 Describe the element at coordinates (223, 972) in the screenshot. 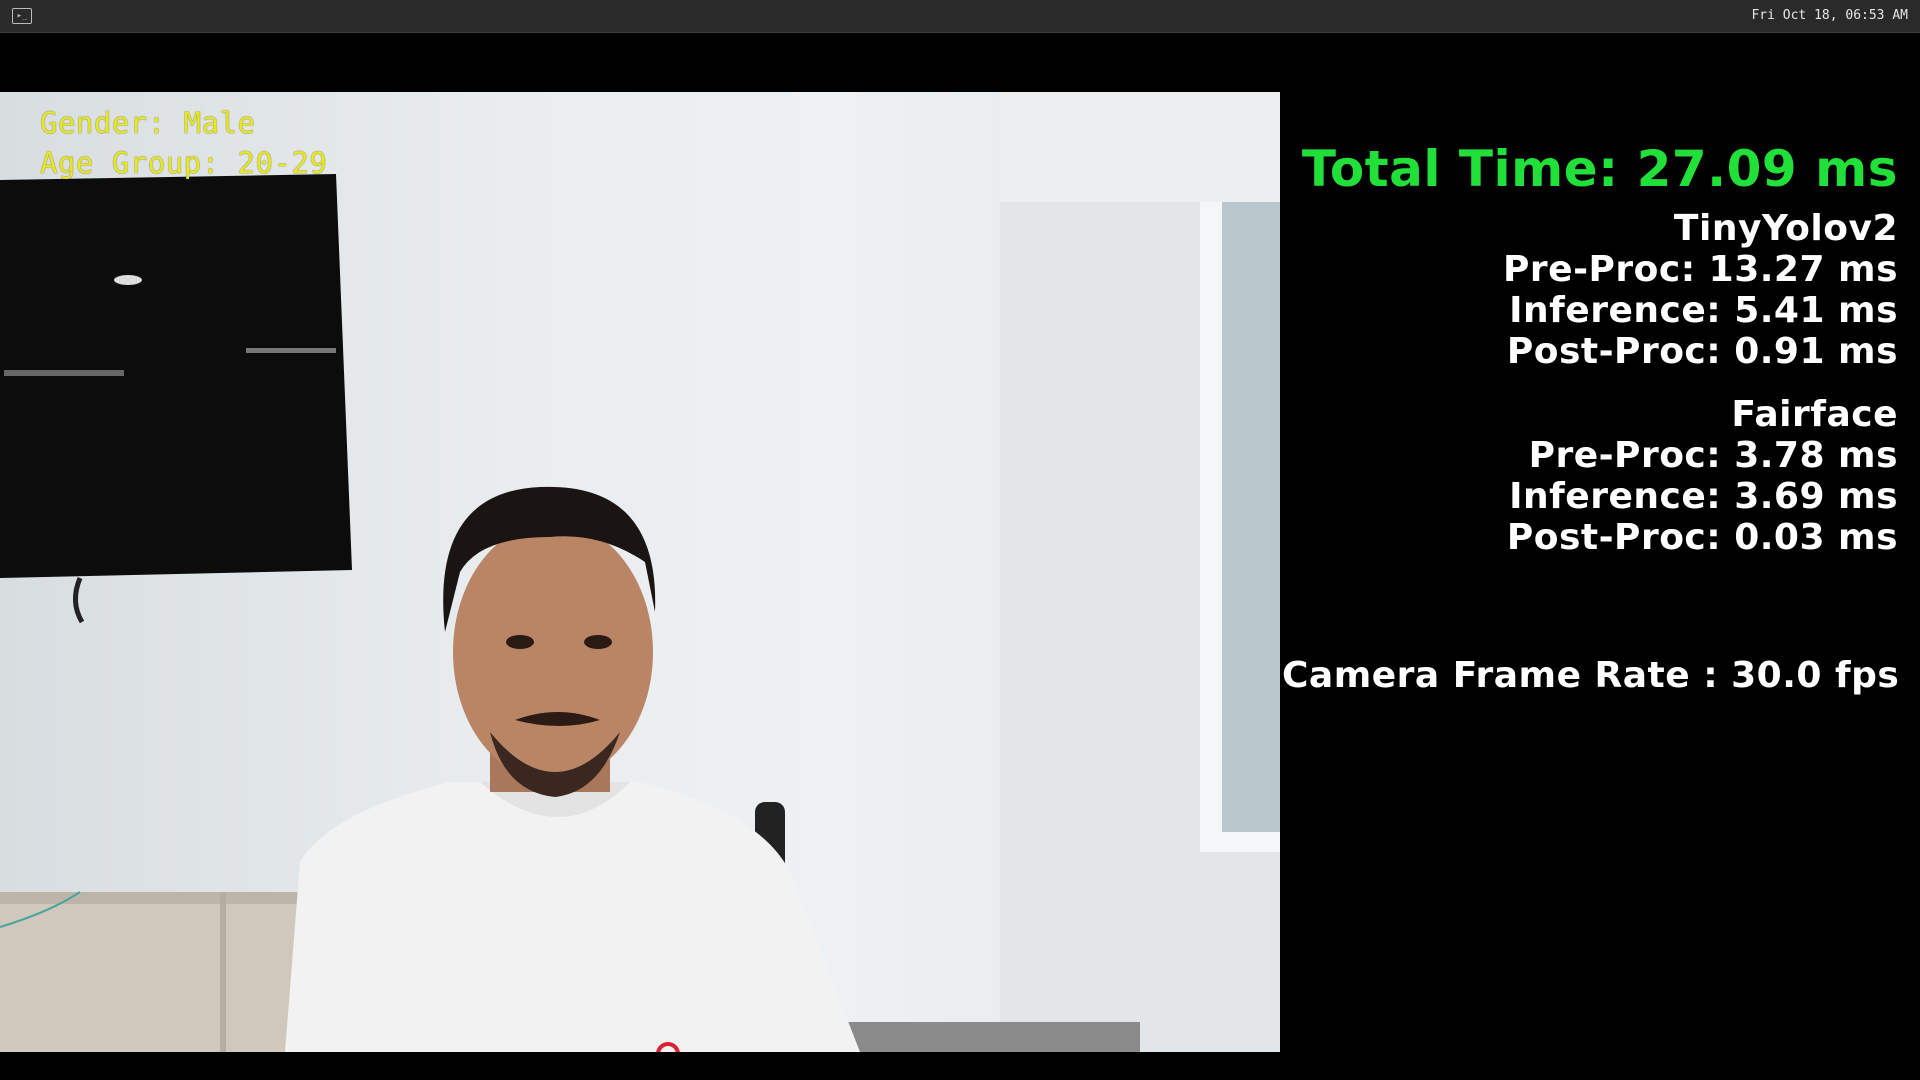

I see `cabinet-divider` at that location.